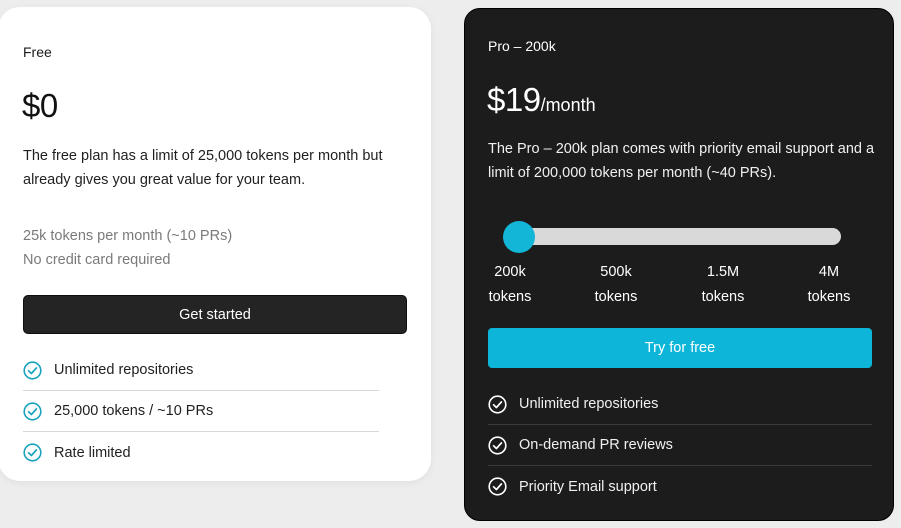  Describe the element at coordinates (680, 486) in the screenshot. I see `feature-item: Priority Email support` at that location.